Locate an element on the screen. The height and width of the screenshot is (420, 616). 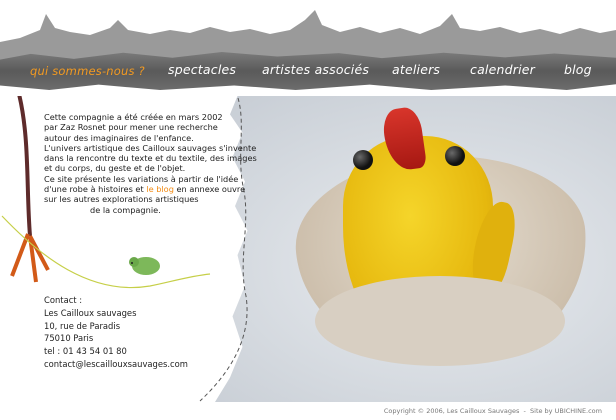
copyright-text: Copyright © 2006, Les Cailloux Sauvages is located at coordinates (451, 411).